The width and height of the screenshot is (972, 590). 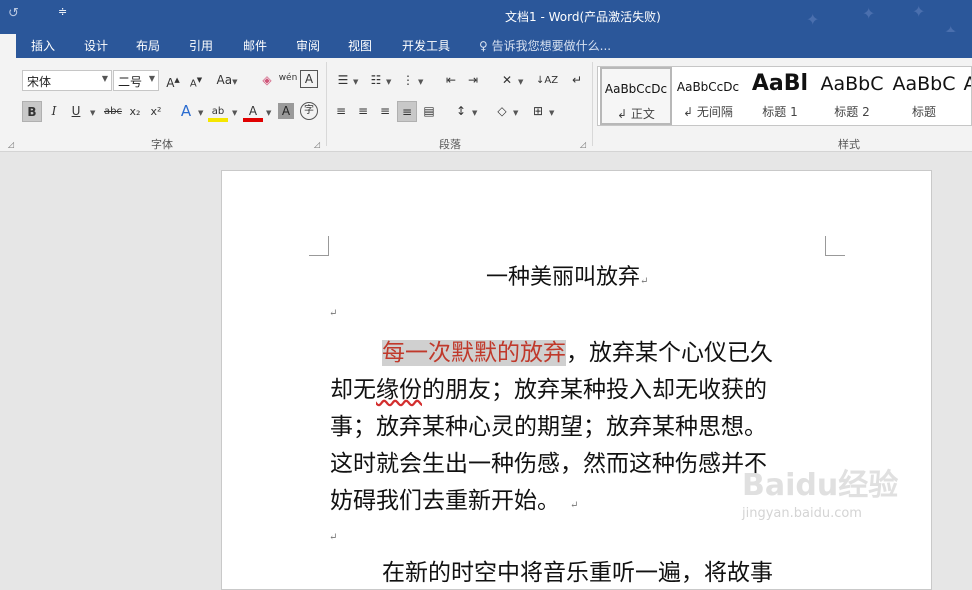 I want to click on chinese-layout-icon: ✕, so click(x=507, y=80).